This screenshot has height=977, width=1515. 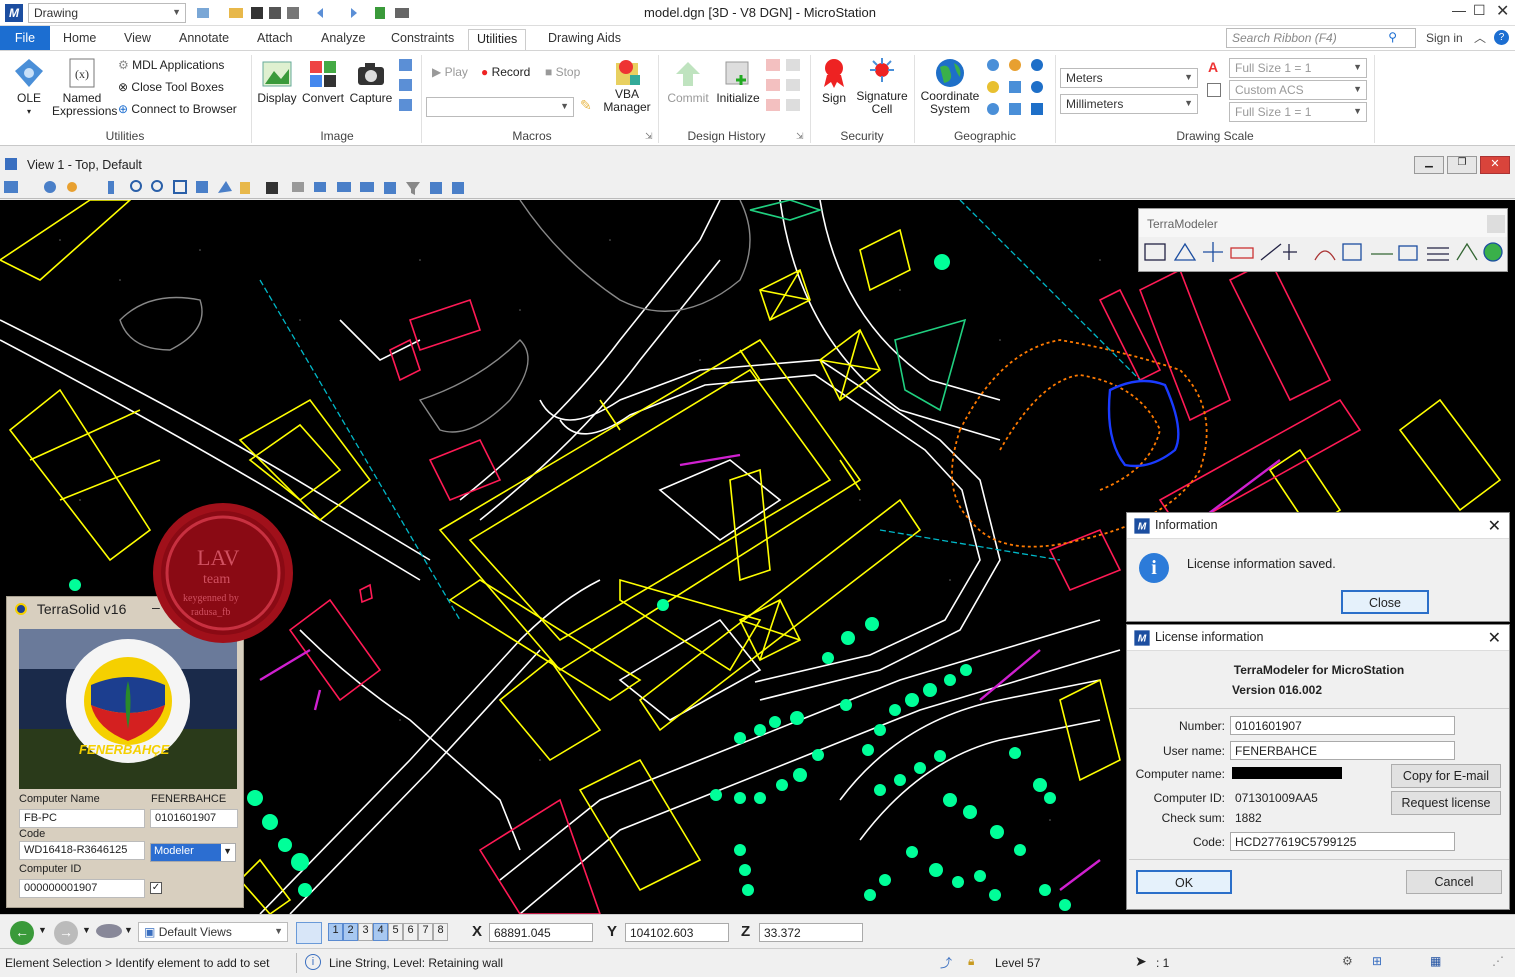 I want to click on ole-button: OLE ▾, so click(x=29, y=87).